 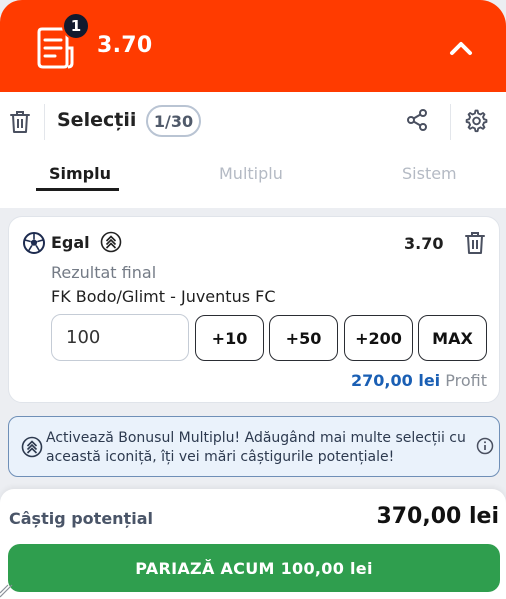 I want to click on potential-win-label: Câștig potențial, so click(x=81, y=518).